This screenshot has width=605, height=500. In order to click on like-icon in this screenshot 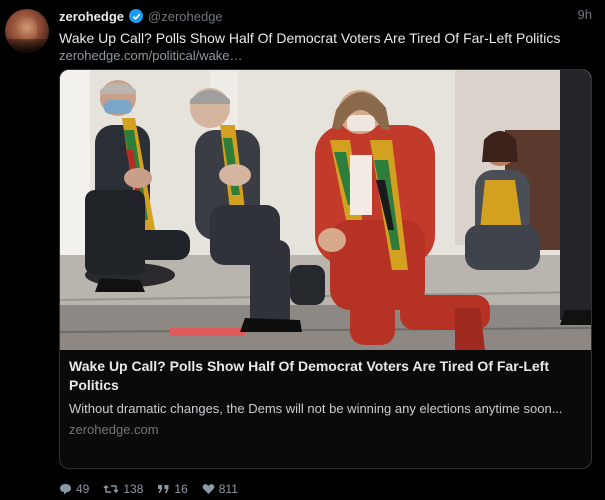, I will do `click(208, 489)`.